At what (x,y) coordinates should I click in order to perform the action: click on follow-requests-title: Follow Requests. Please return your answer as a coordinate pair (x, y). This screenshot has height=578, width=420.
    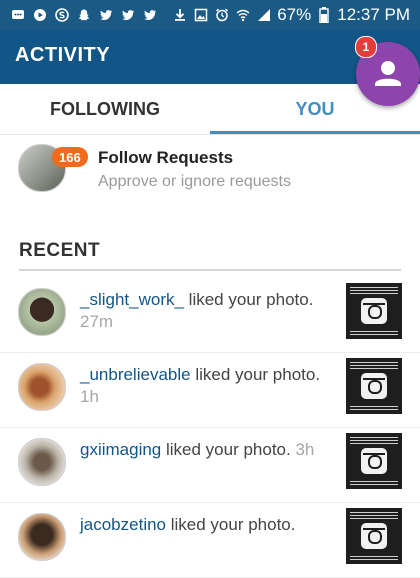
    Looking at the image, I should click on (166, 157).